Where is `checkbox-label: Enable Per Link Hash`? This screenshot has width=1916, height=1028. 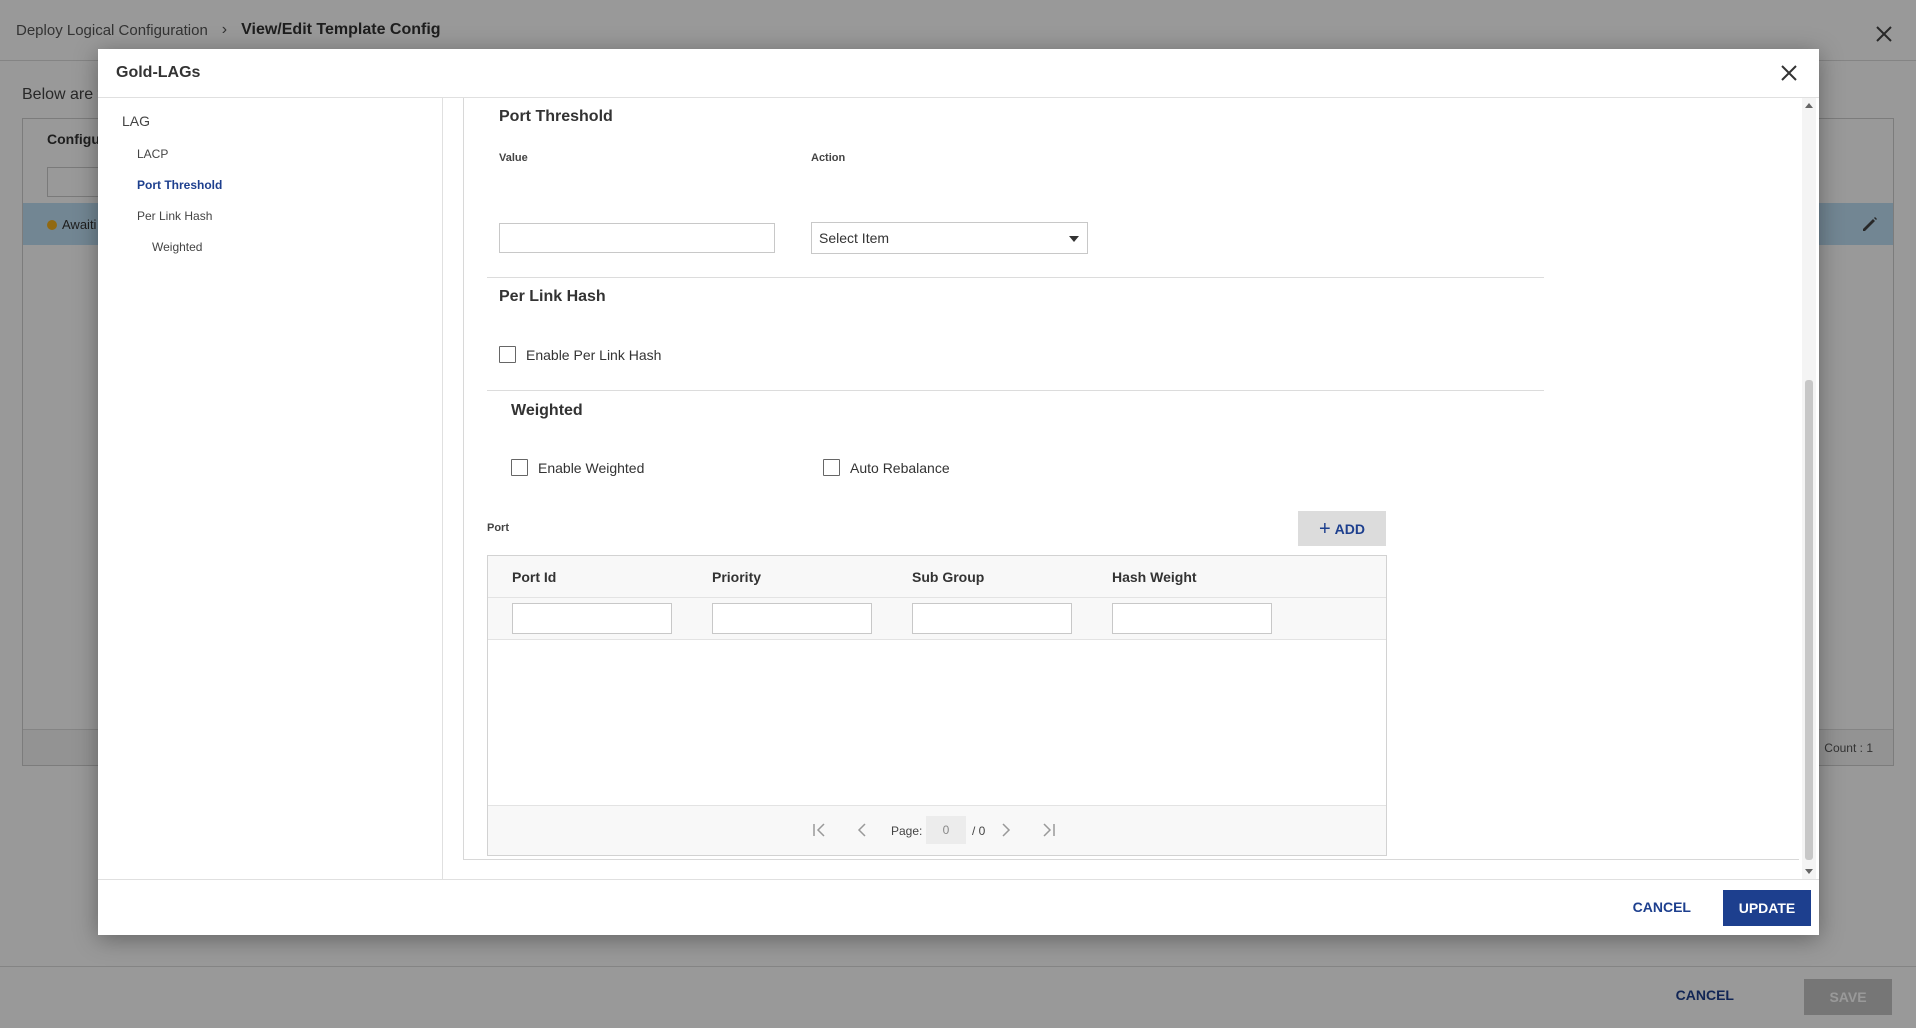 checkbox-label: Enable Per Link Hash is located at coordinates (594, 354).